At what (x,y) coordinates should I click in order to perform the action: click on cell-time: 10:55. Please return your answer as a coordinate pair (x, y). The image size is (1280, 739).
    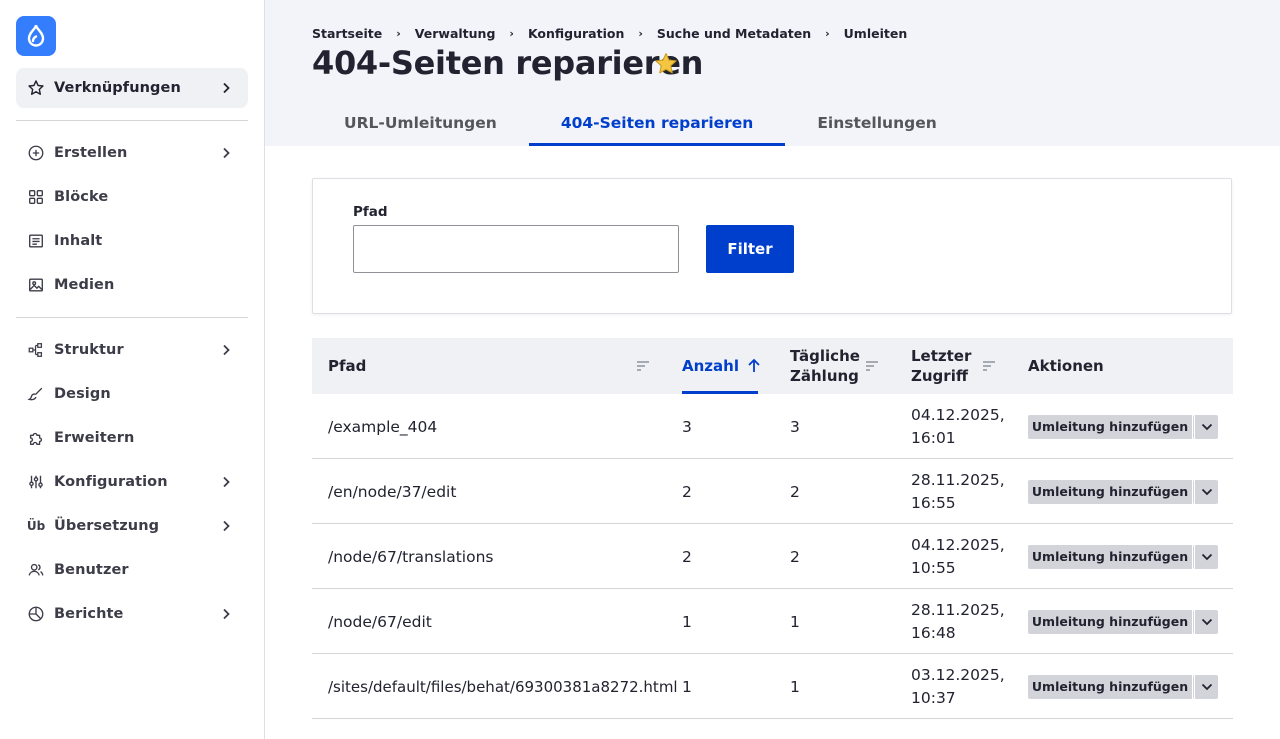
    Looking at the image, I should click on (933, 567).